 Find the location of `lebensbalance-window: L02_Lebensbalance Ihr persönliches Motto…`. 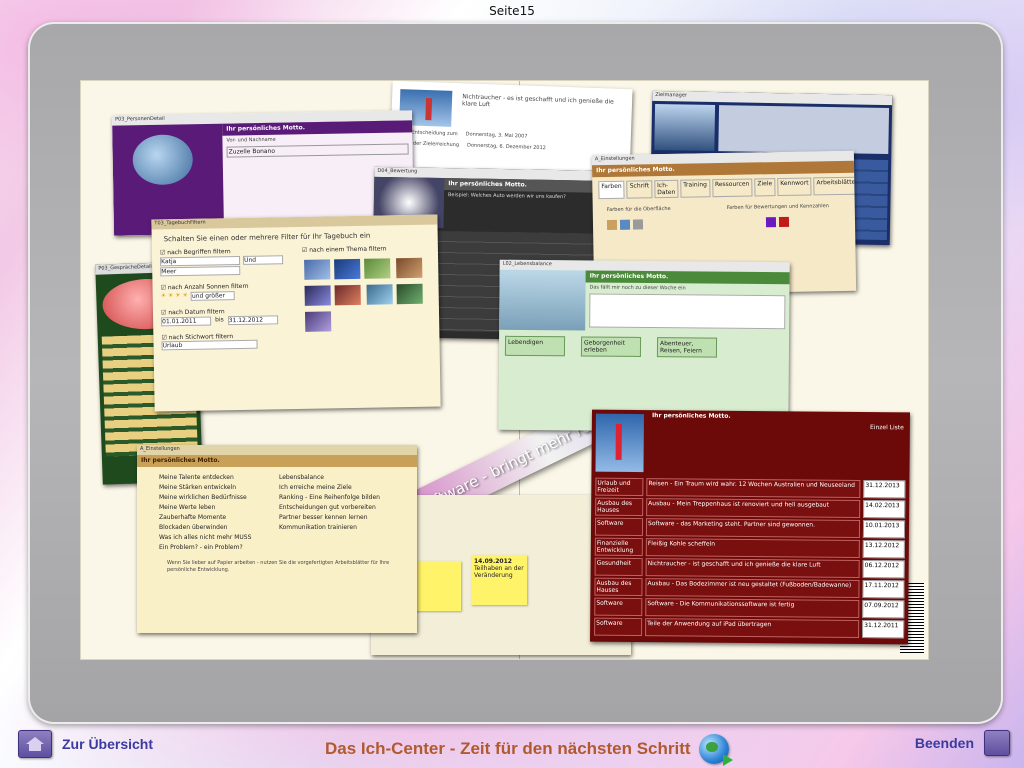

lebensbalance-window: L02_Lebensbalance Ihr persönliches Motto… is located at coordinates (644, 346).